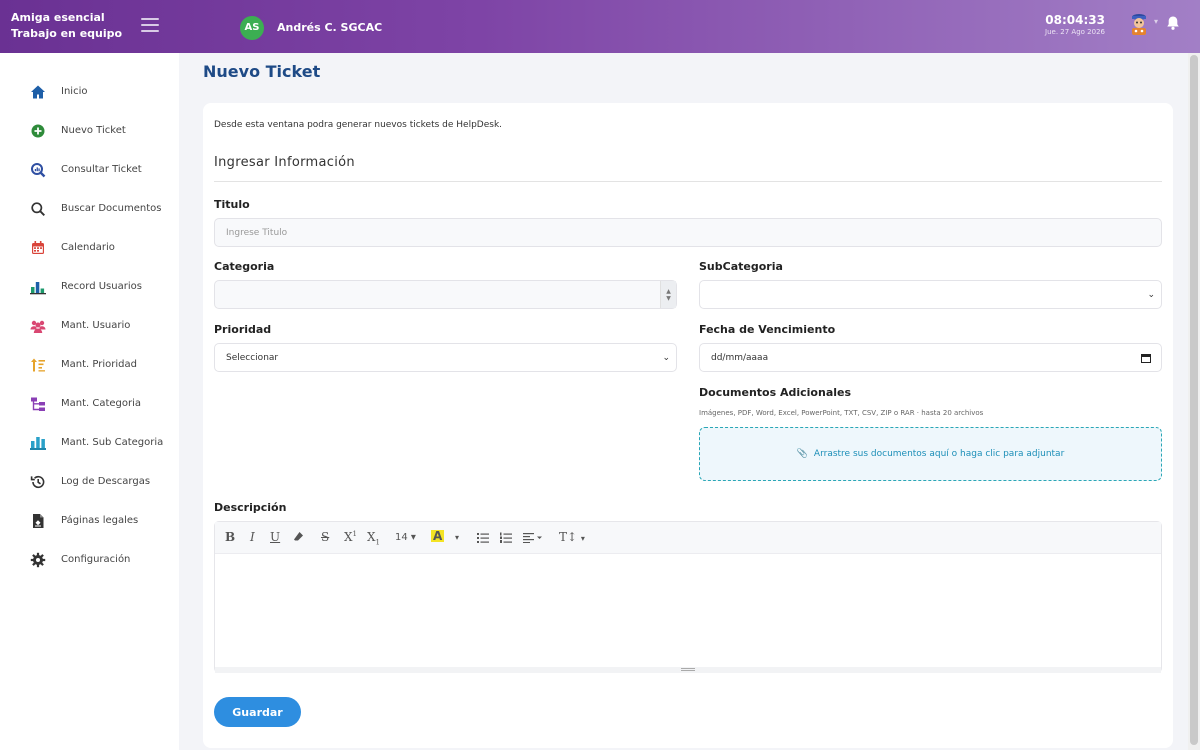  I want to click on sidebar-item-mant-usuario: Mant. Usuario, so click(89, 325).